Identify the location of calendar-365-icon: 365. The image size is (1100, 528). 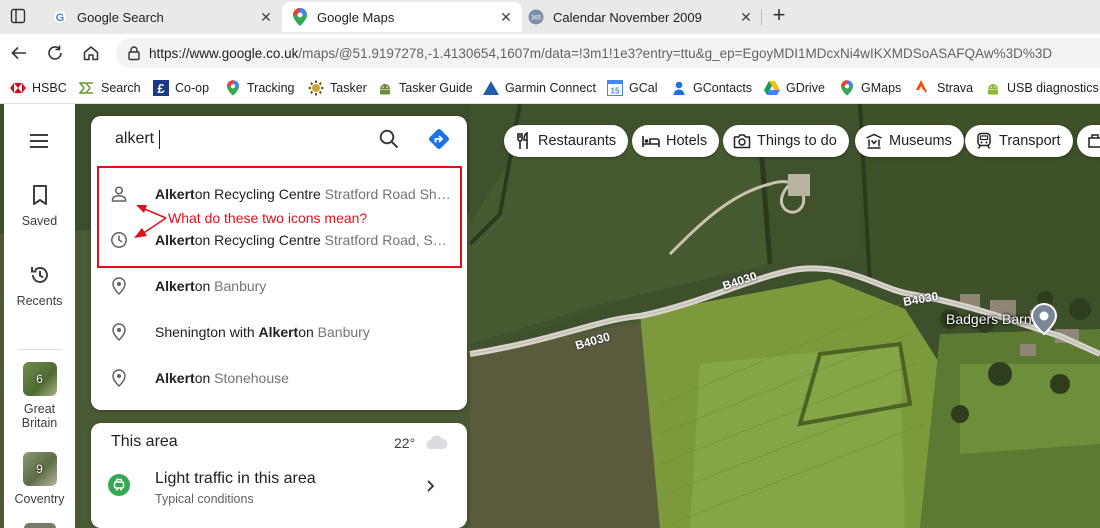
(536, 17).